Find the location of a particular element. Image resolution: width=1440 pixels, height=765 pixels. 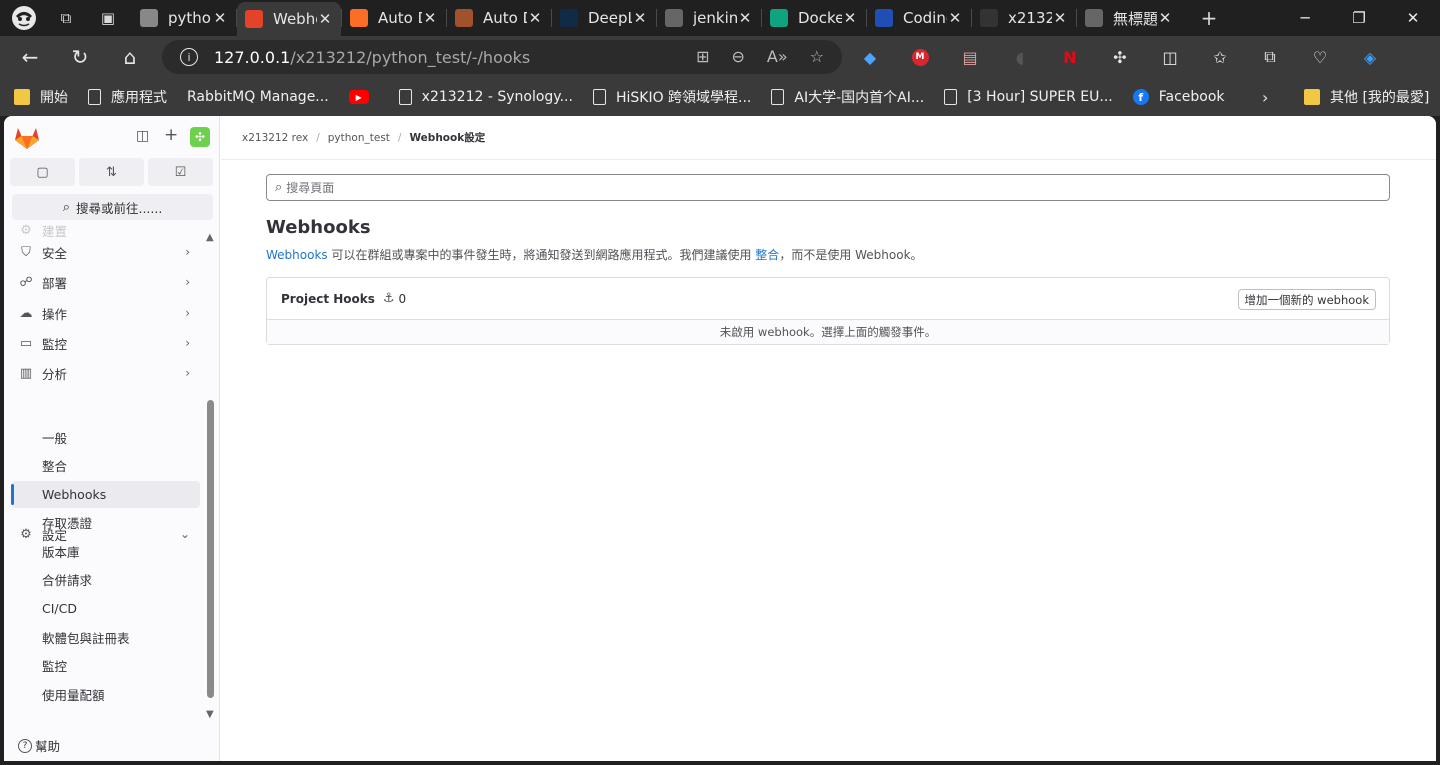

create-new-icon: + is located at coordinates (171, 135).